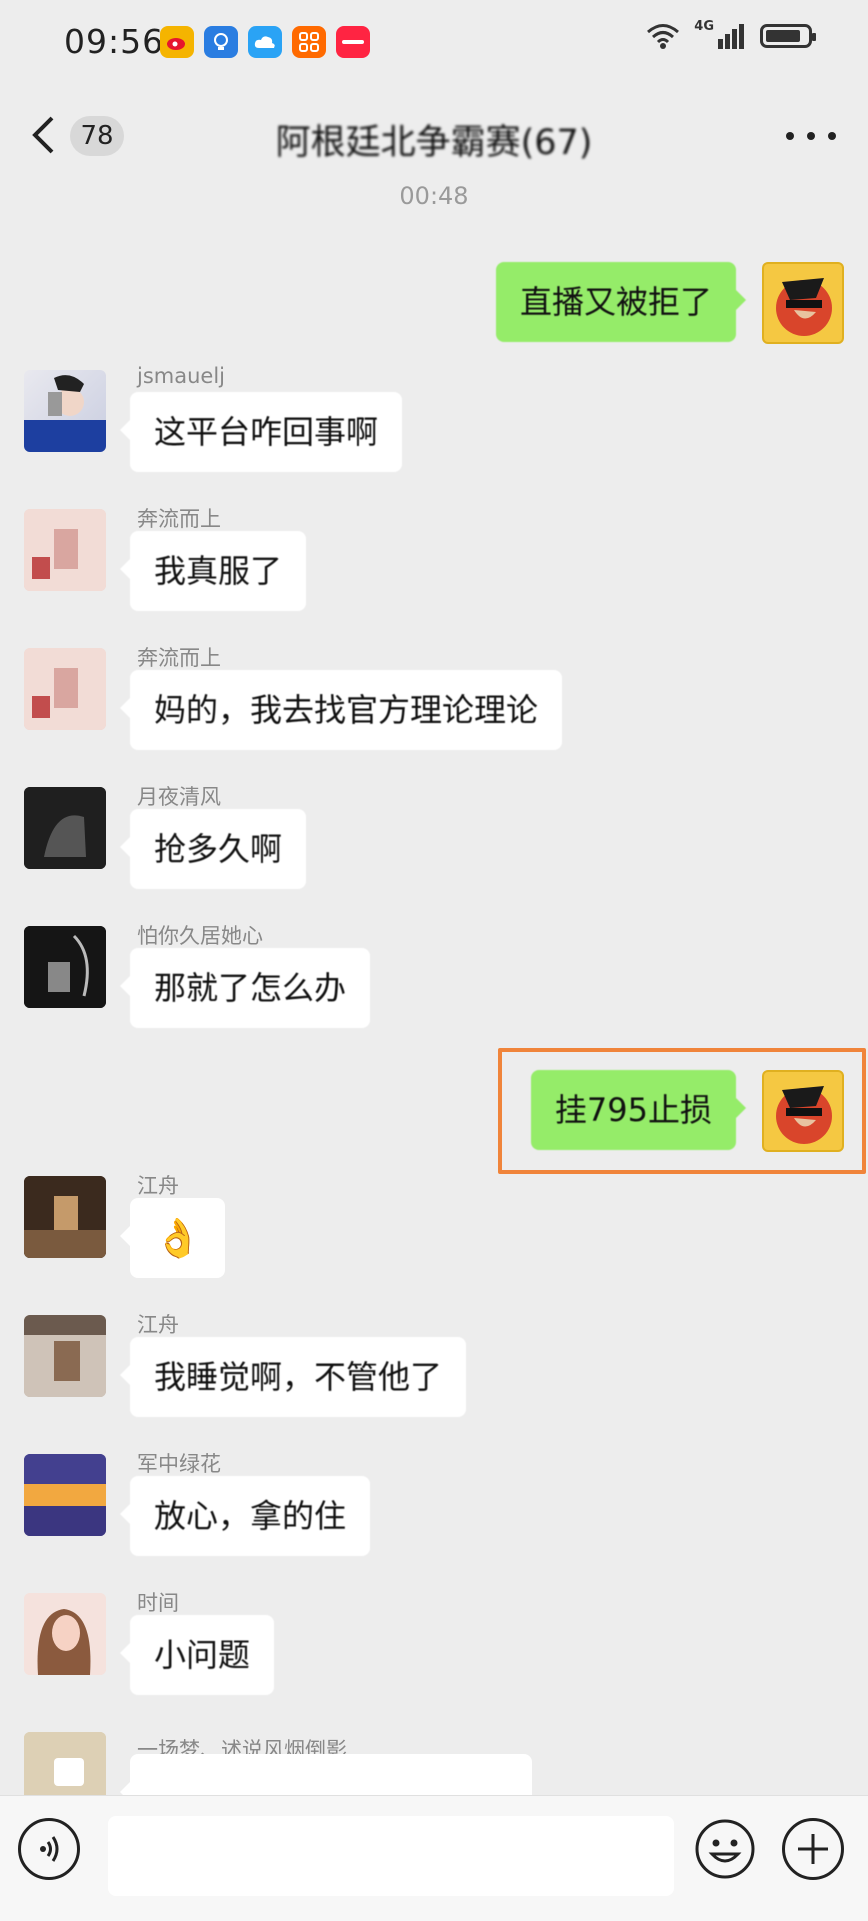 The width and height of the screenshot is (868, 1921). I want to click on chevron-left-icon, so click(43, 135).